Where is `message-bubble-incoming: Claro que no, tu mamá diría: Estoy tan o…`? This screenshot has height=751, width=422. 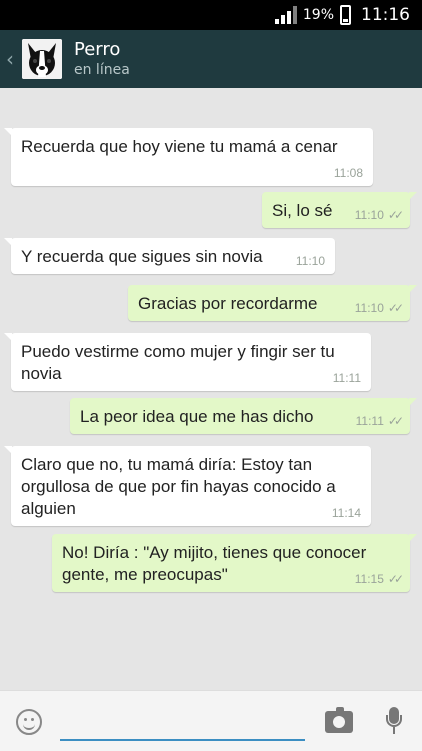 message-bubble-incoming: Claro que no, tu mamá diría: Estoy tan o… is located at coordinates (187, 486).